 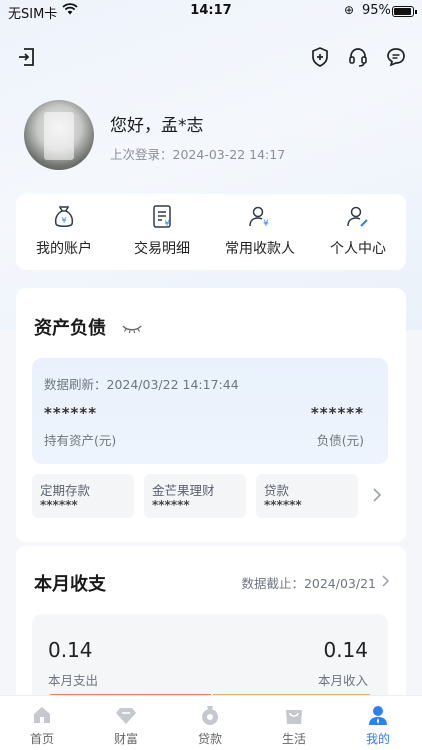 I want to click on tab-wealth: 财富, so click(x=126, y=723).